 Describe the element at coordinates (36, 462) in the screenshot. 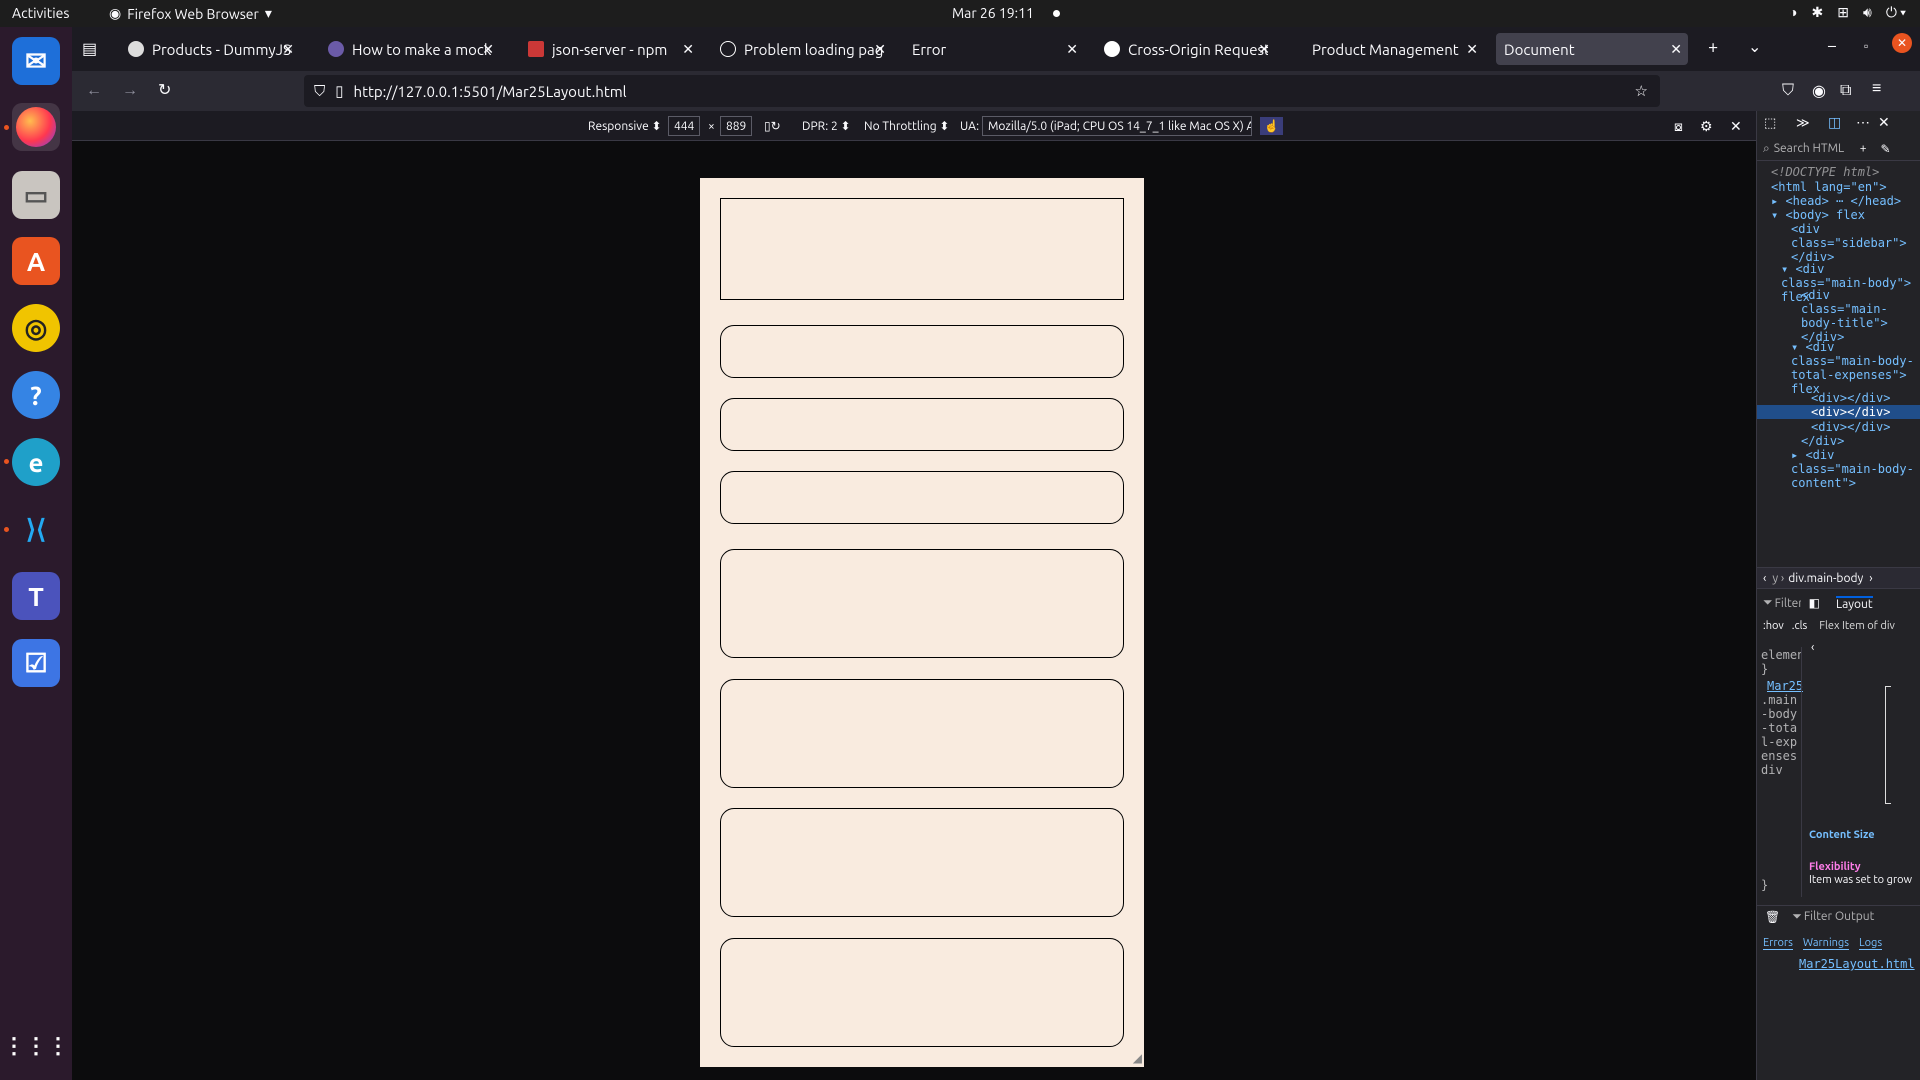

I see `edge-icon: e` at that location.